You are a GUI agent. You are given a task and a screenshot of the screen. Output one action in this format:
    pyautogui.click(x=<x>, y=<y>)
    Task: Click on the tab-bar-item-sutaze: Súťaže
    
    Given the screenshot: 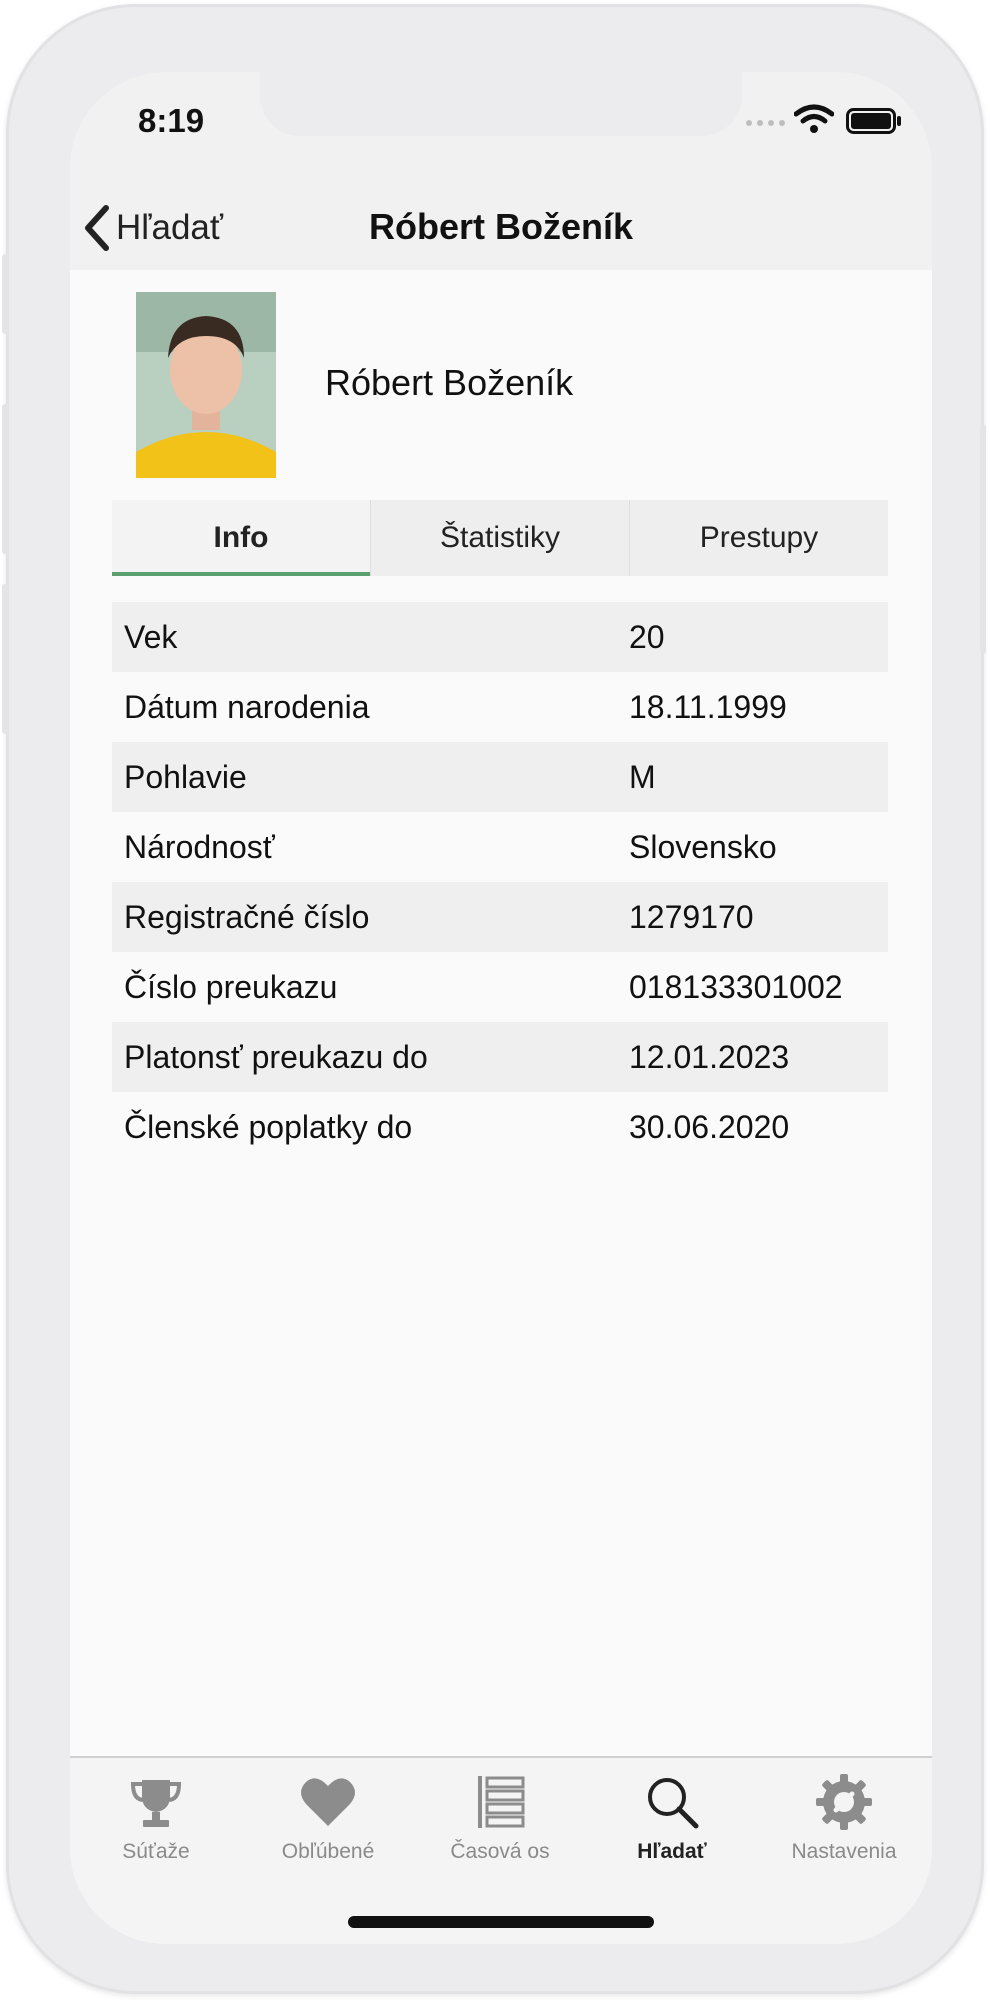 What is the action you would take?
    pyautogui.click(x=156, y=1818)
    